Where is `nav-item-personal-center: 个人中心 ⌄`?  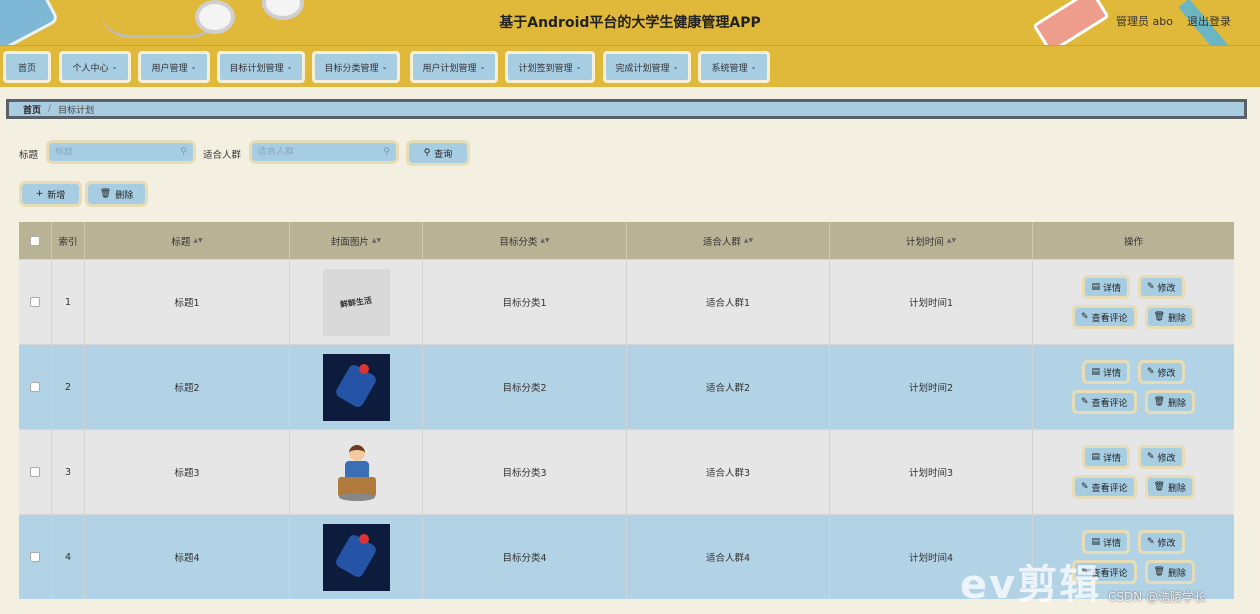
nav-item-personal-center: 个人中心 ⌄ is located at coordinates (95, 67).